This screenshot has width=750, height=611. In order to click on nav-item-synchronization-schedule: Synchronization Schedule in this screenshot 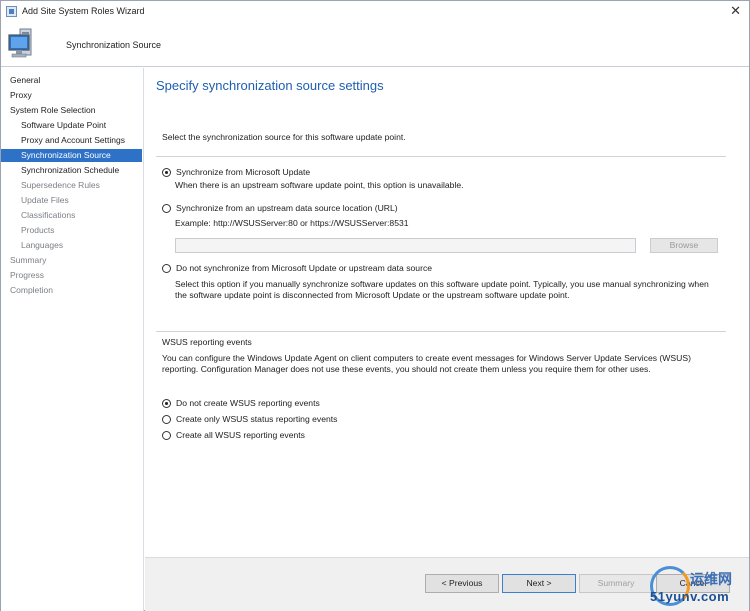, I will do `click(71, 170)`.